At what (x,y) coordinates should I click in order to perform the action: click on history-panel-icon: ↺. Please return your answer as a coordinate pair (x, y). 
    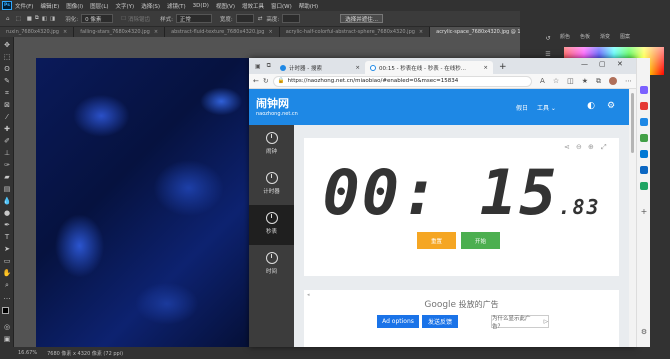
    Looking at the image, I should click on (548, 39).